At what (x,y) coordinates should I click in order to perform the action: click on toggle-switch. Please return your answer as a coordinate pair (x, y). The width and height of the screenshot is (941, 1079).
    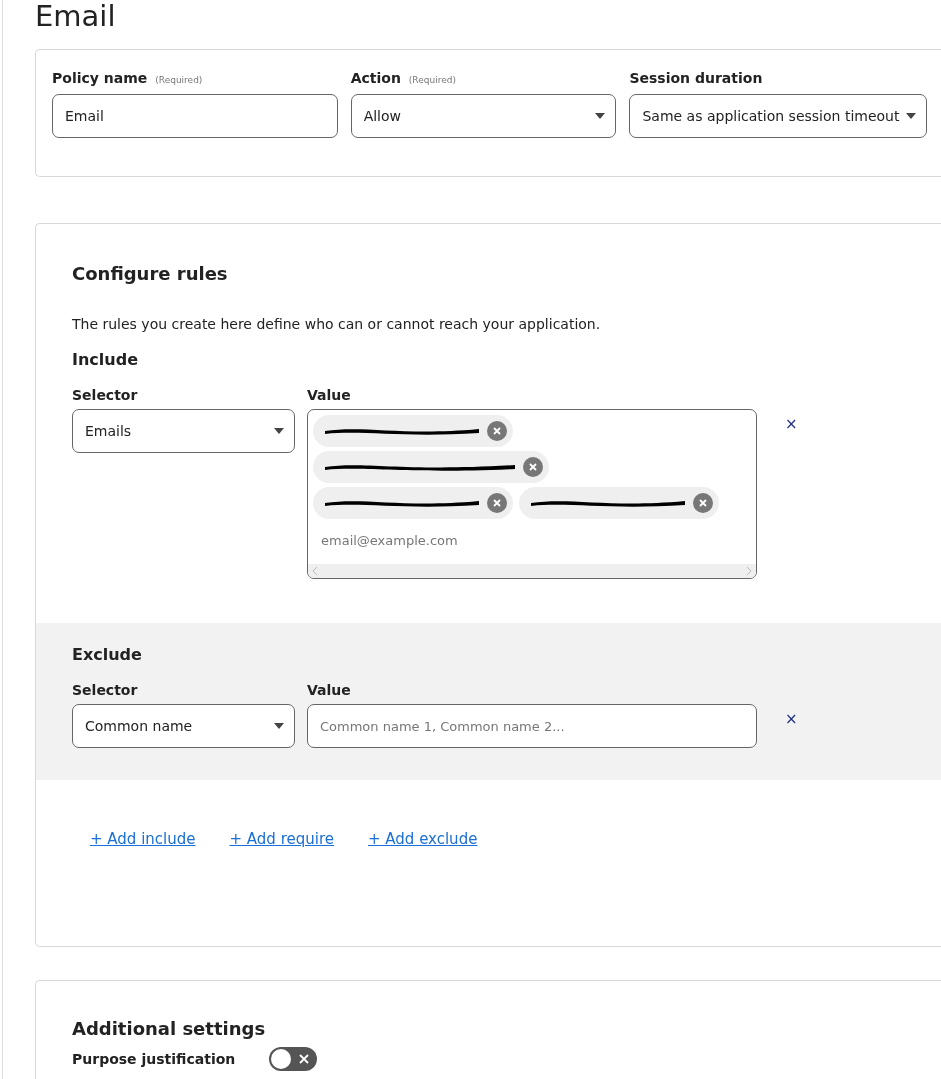
    Looking at the image, I should click on (293, 1059).